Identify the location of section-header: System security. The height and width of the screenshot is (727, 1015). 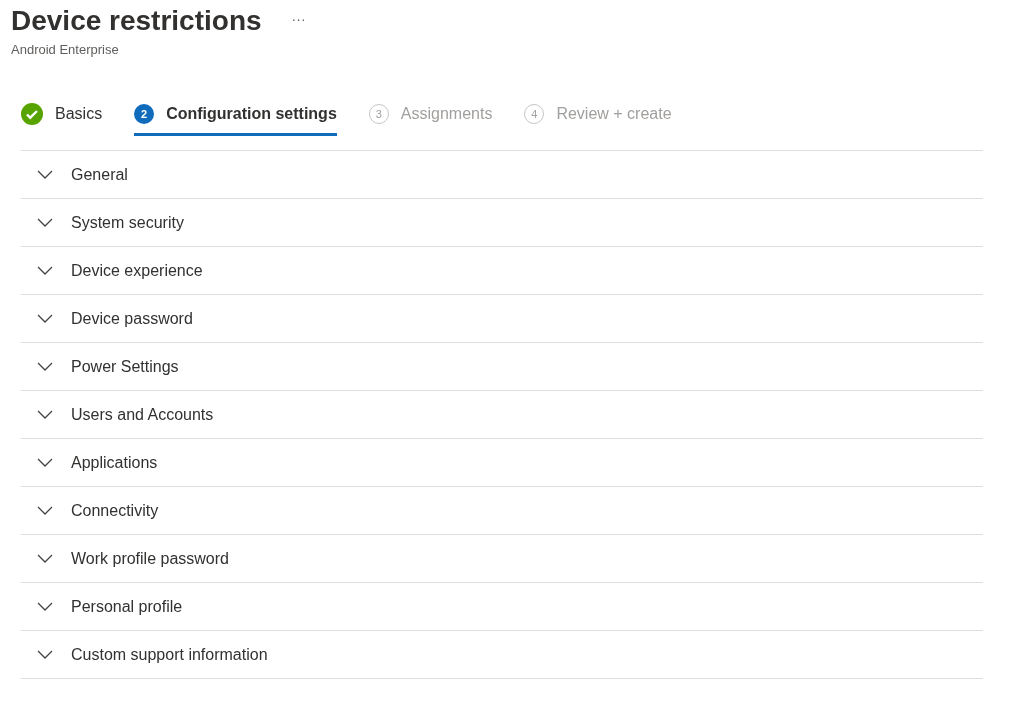
(502, 223).